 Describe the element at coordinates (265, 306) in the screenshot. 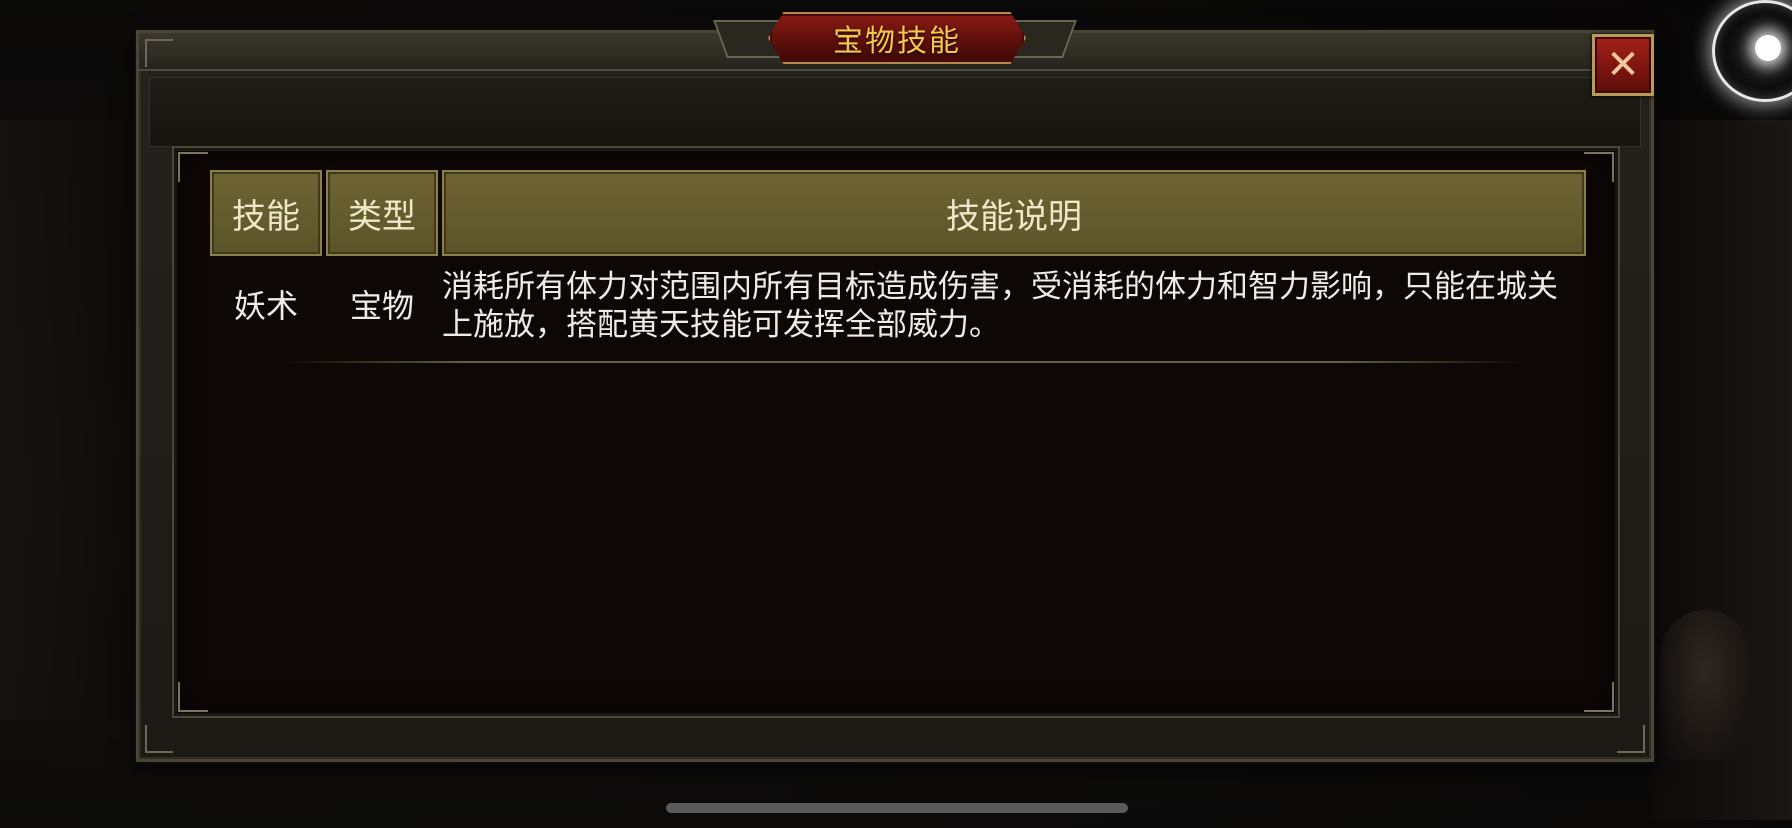

I see `cell-skill-name: 妖术` at that location.